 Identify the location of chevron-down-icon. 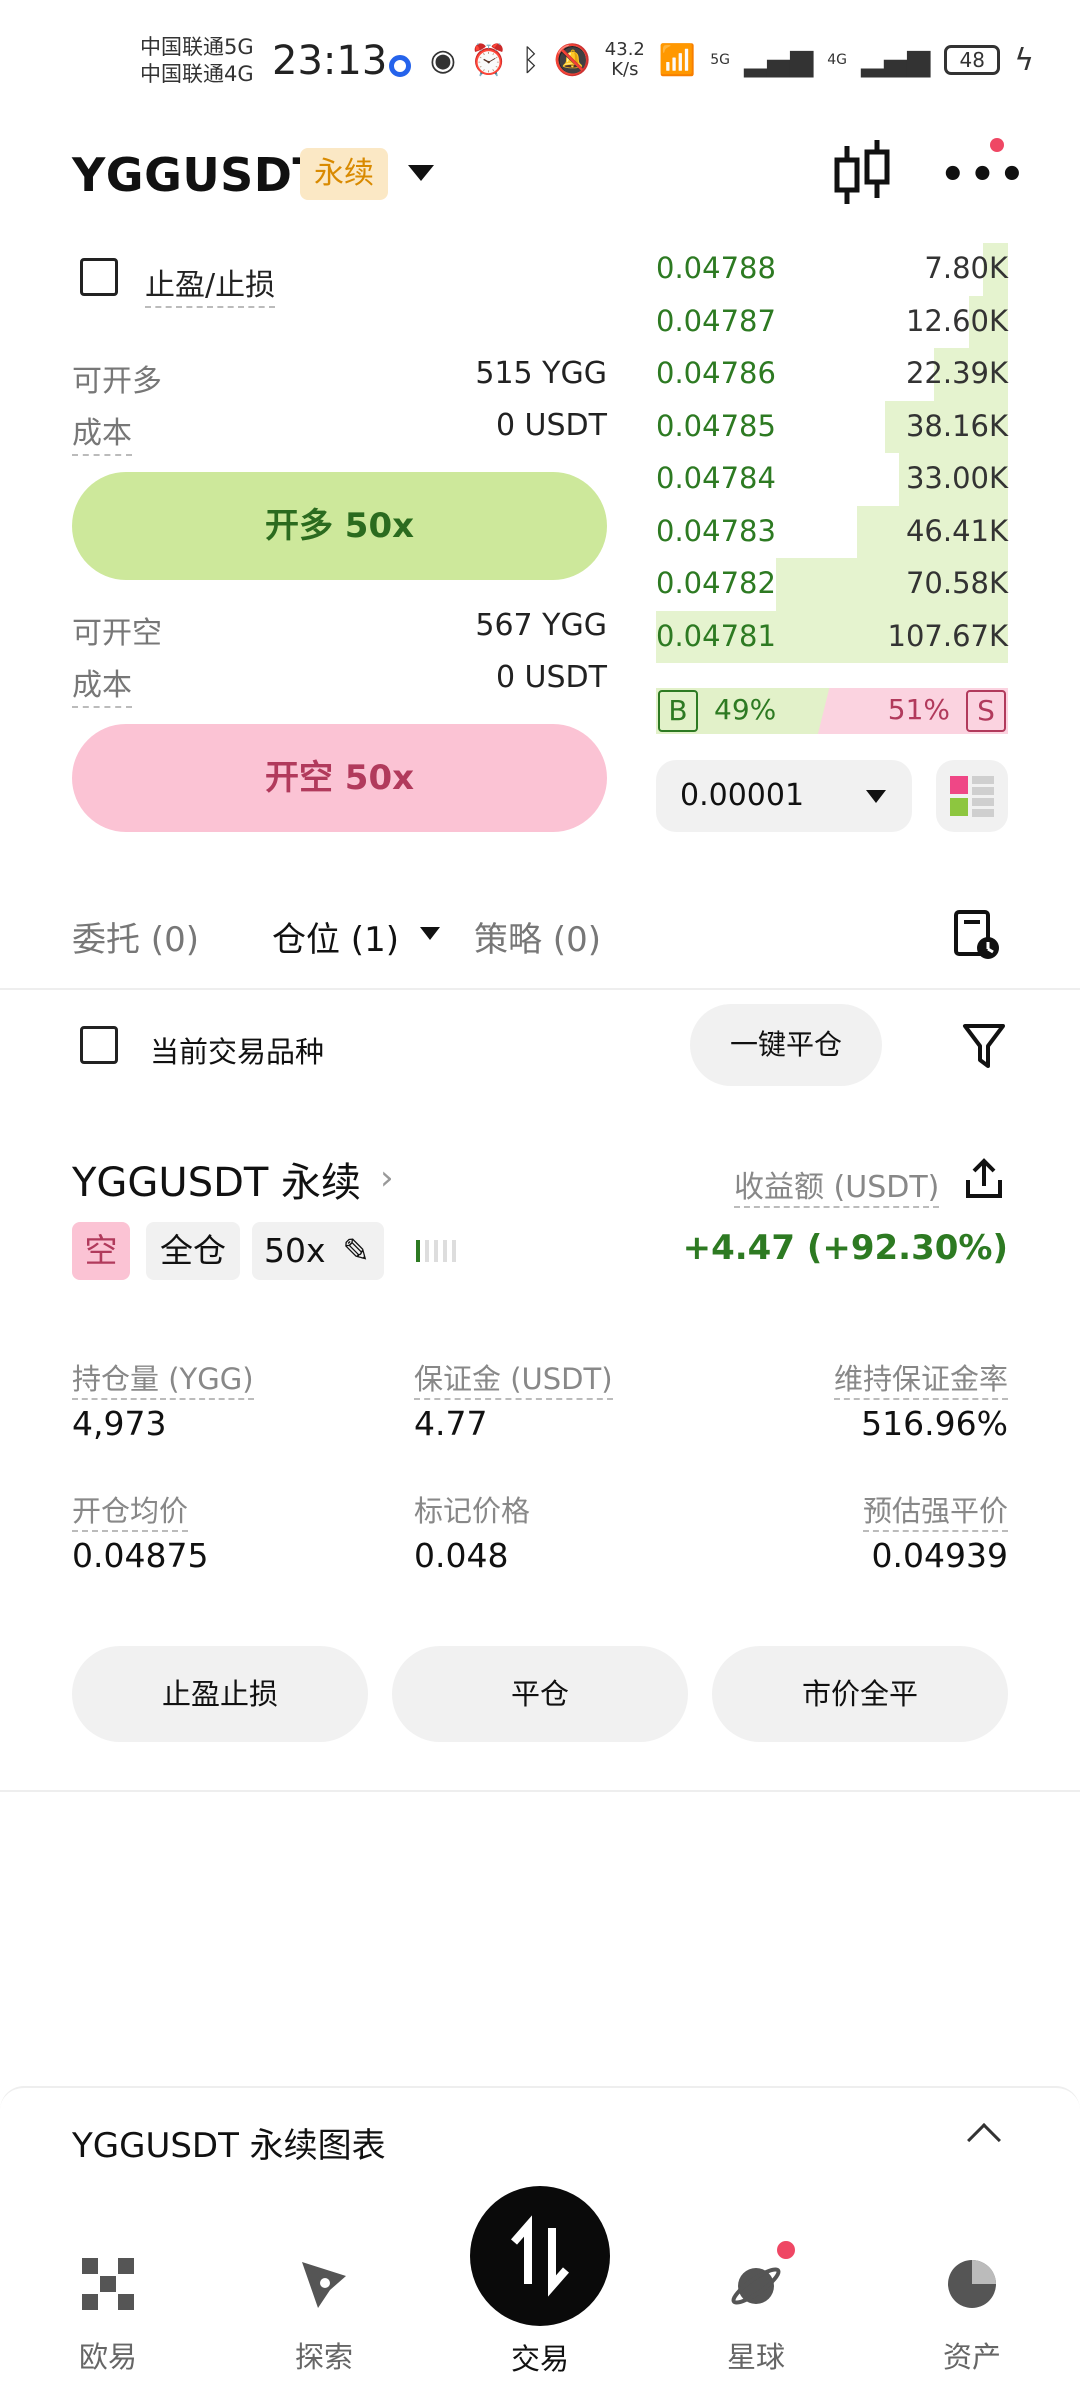
(876, 796).